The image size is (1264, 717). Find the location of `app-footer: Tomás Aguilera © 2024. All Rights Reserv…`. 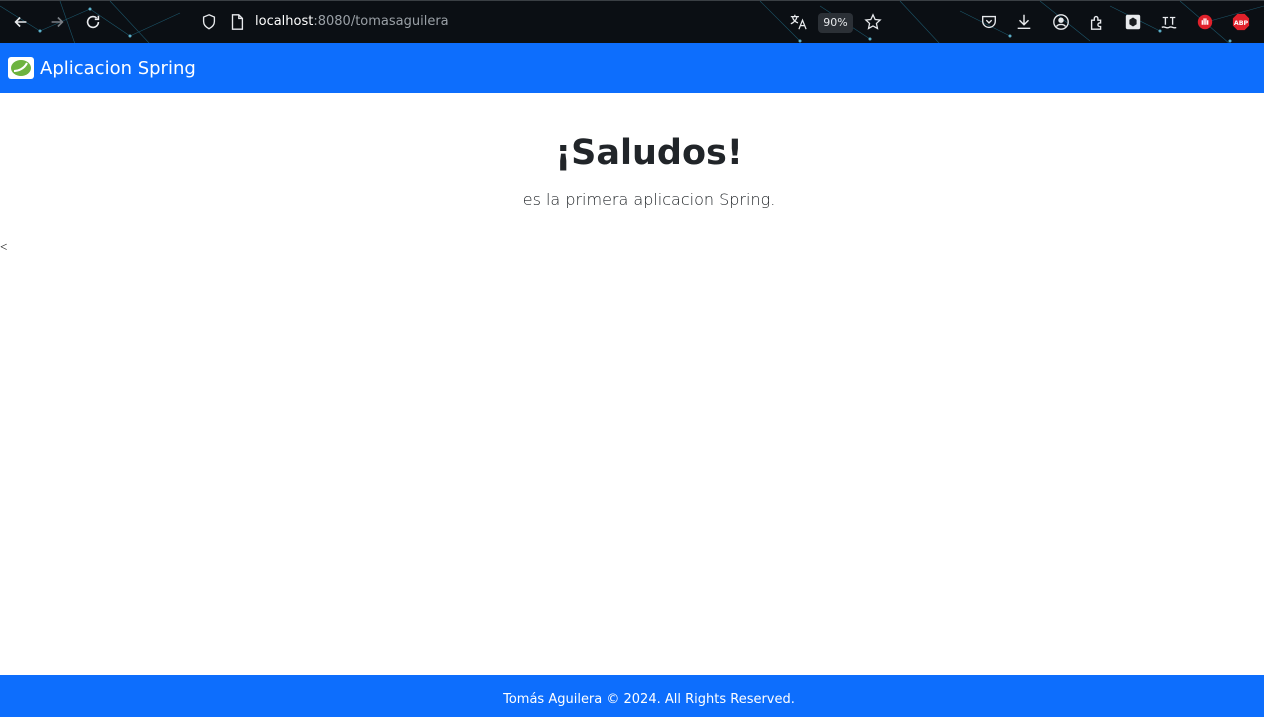

app-footer: Tomás Aguilera © 2024. All Rights Reserv… is located at coordinates (632, 696).